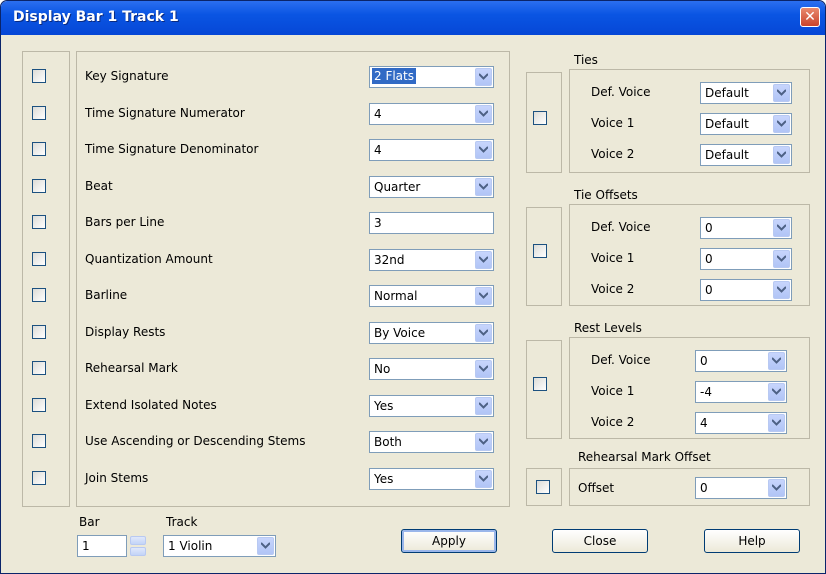 This screenshot has width=826, height=574. What do you see at coordinates (39, 76) in the screenshot?
I see `checkbox-key-signature` at bounding box center [39, 76].